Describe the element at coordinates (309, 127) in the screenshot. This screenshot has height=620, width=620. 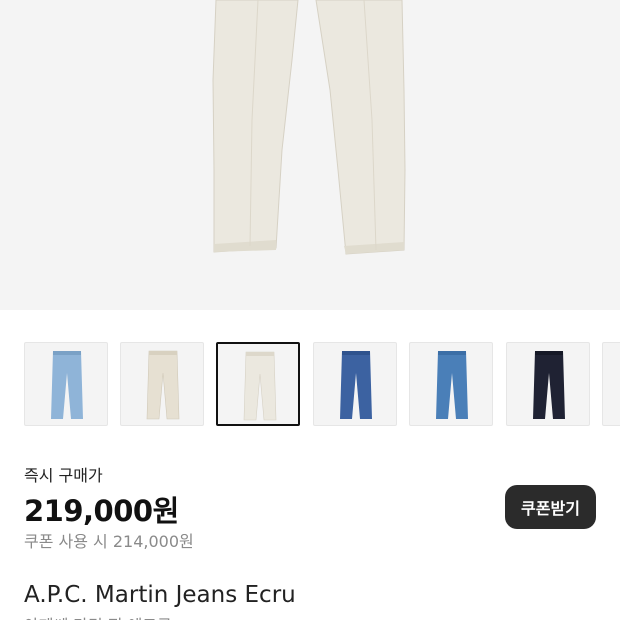
I see `jeans-illustration` at that location.